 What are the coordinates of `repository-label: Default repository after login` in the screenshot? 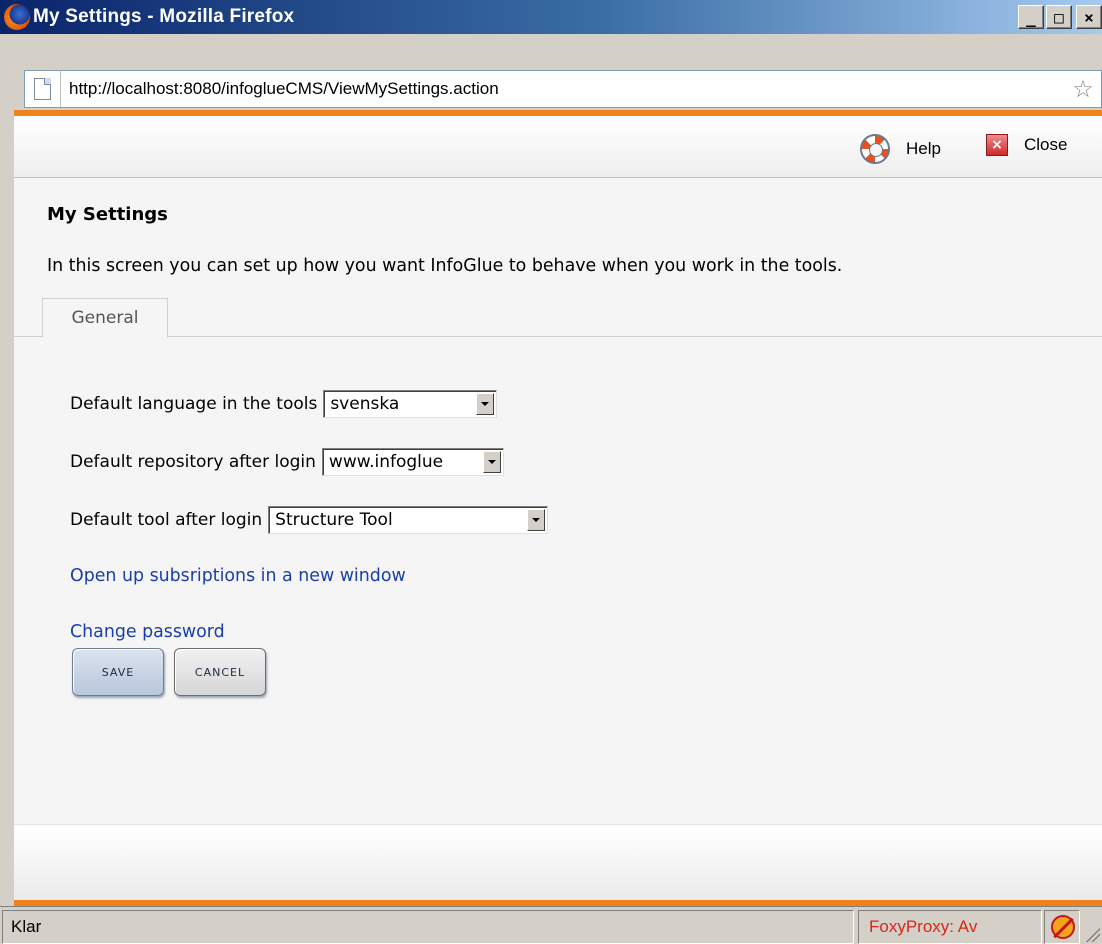 It's located at (193, 462).